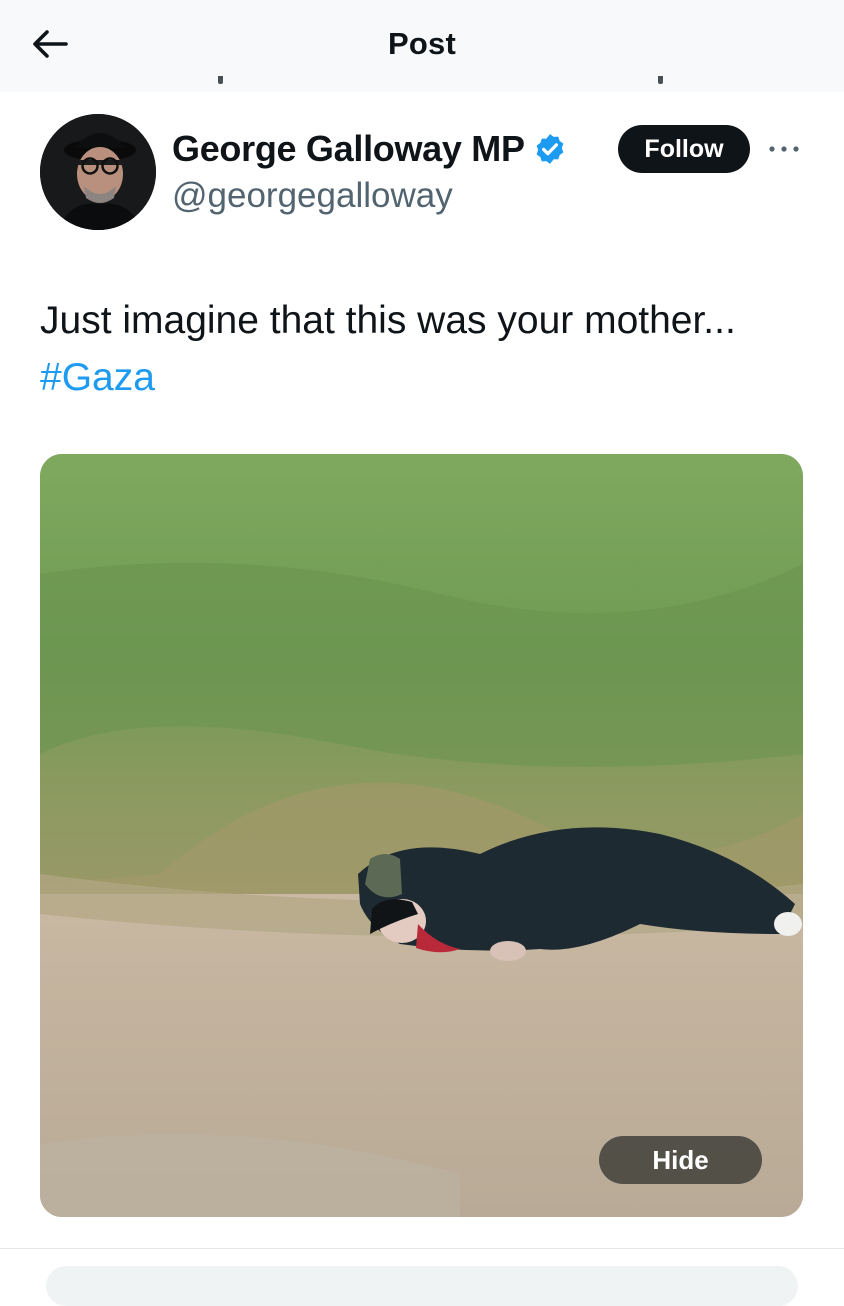  Describe the element at coordinates (312, 196) in the screenshot. I see `author-handle: @georgegalloway` at that location.